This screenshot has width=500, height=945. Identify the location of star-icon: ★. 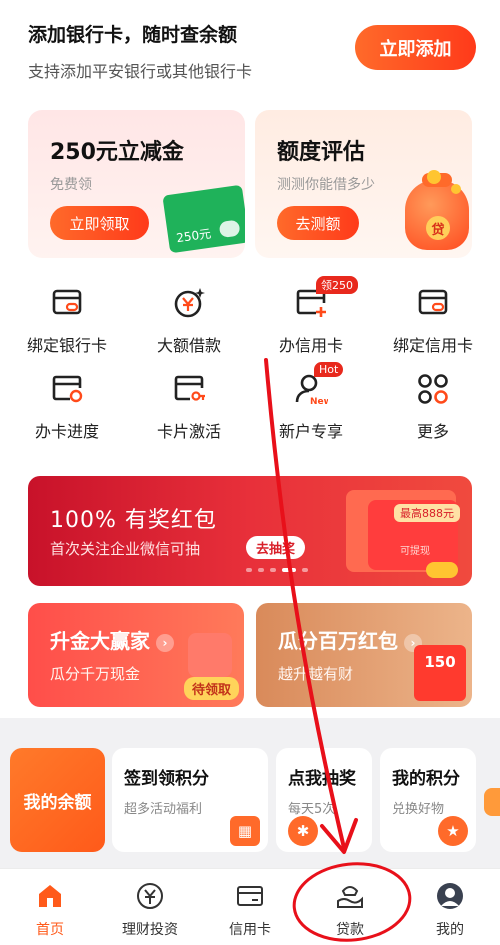
(453, 831).